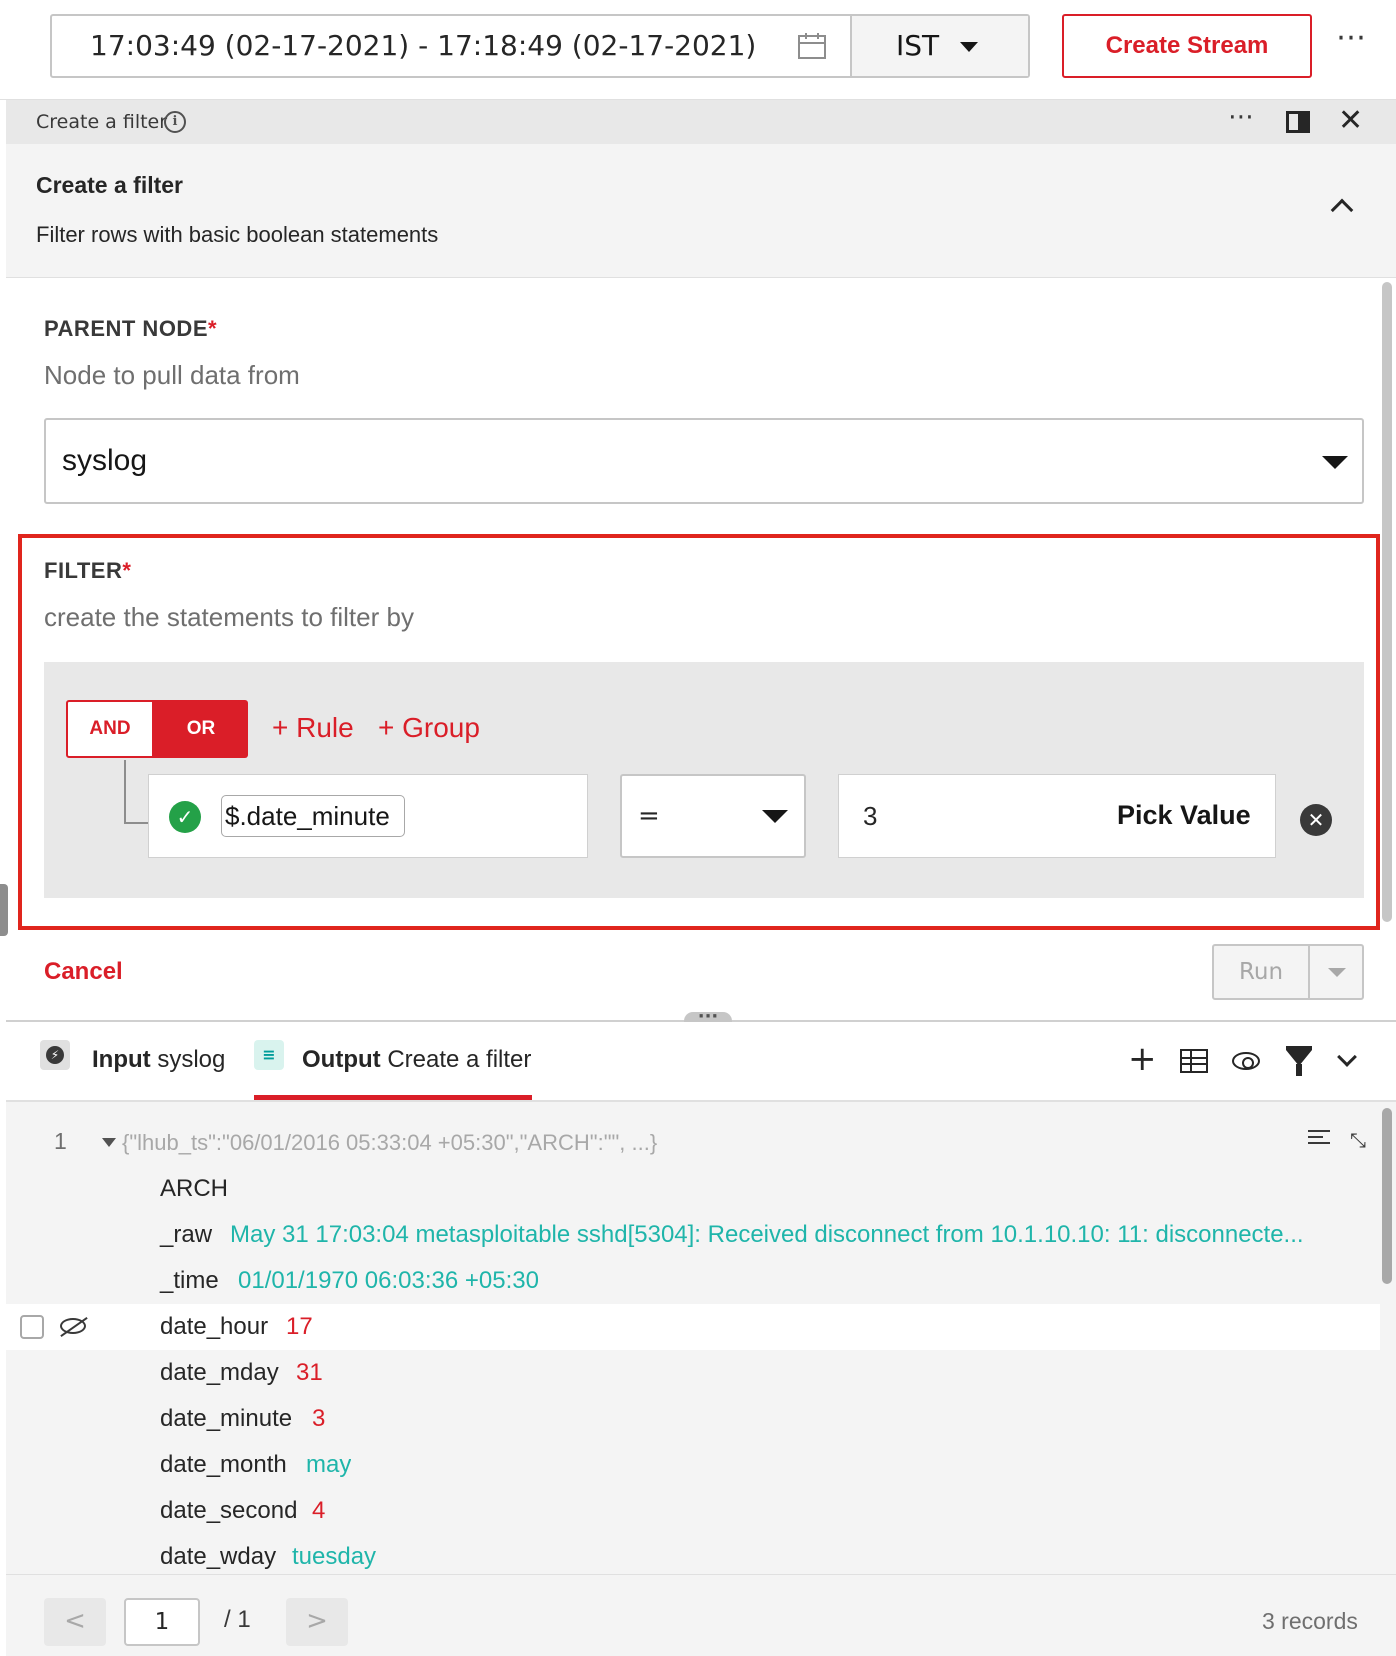  Describe the element at coordinates (172, 375) in the screenshot. I see `parent-node-help: Node to pull data from` at that location.